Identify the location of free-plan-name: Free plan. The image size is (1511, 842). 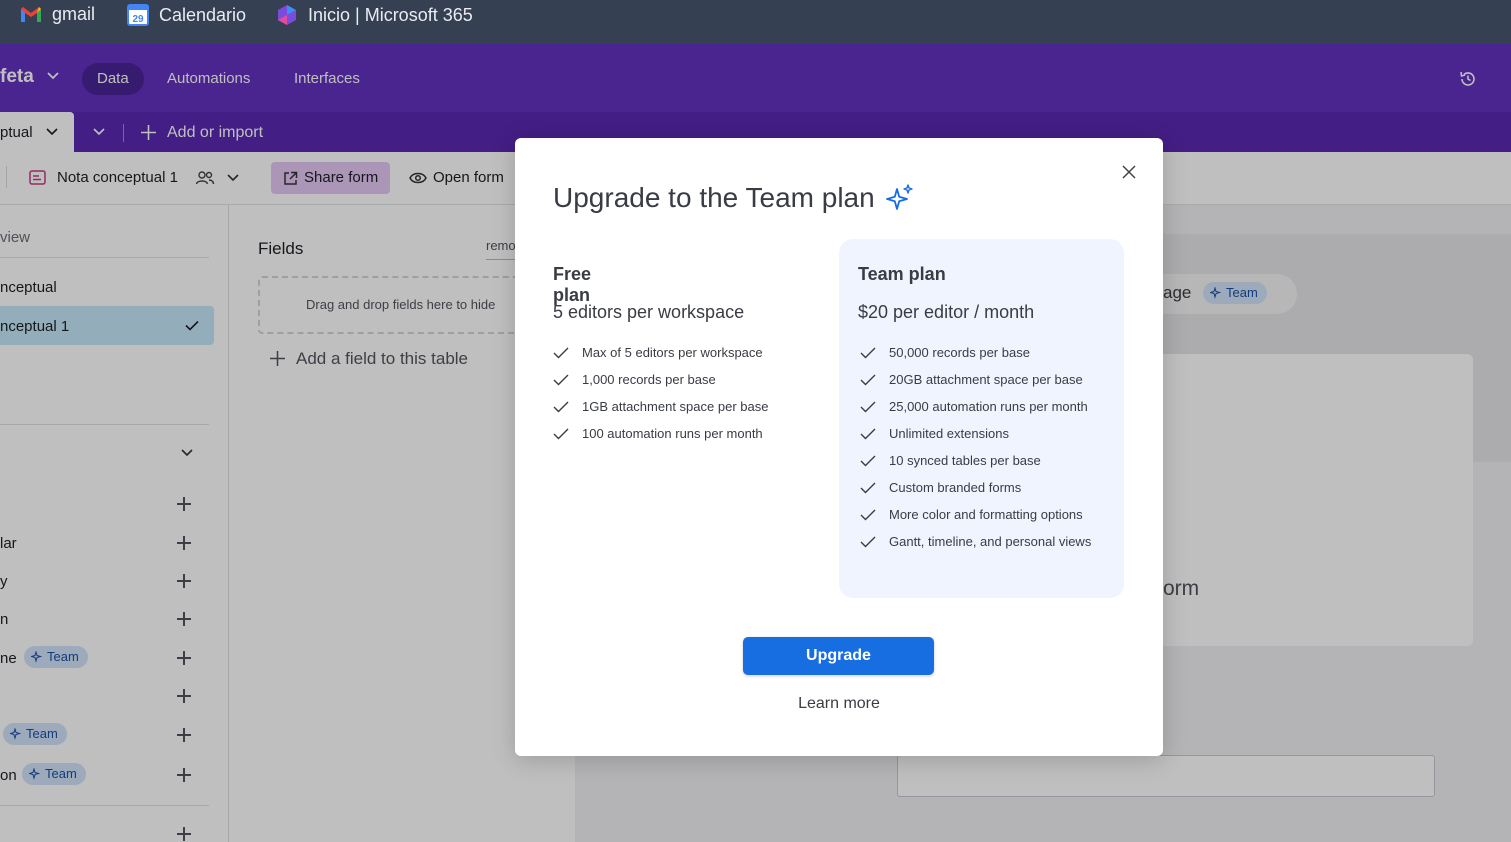
(572, 284).